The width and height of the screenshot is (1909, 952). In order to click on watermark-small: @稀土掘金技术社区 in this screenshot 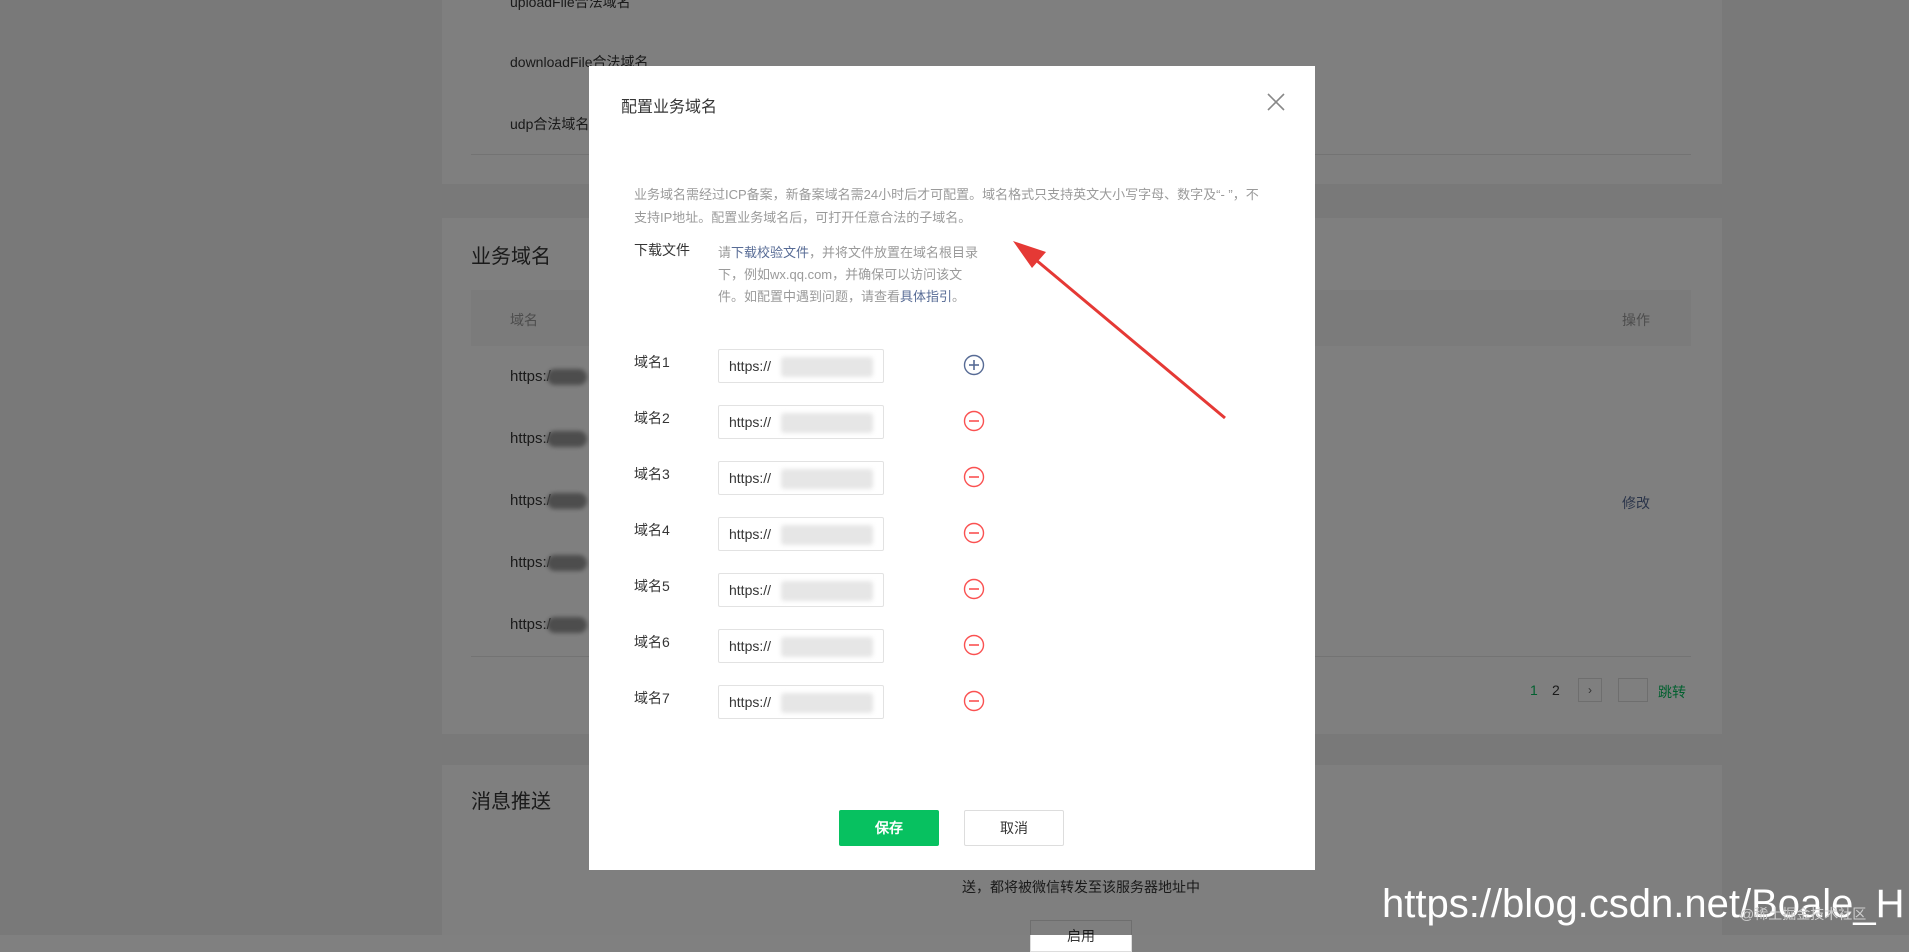, I will do `click(1803, 914)`.